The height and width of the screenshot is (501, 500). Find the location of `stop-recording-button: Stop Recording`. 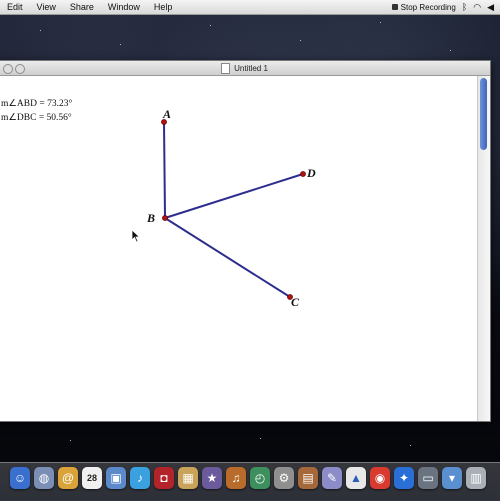

stop-recording-button: Stop Recording is located at coordinates (423, 7).